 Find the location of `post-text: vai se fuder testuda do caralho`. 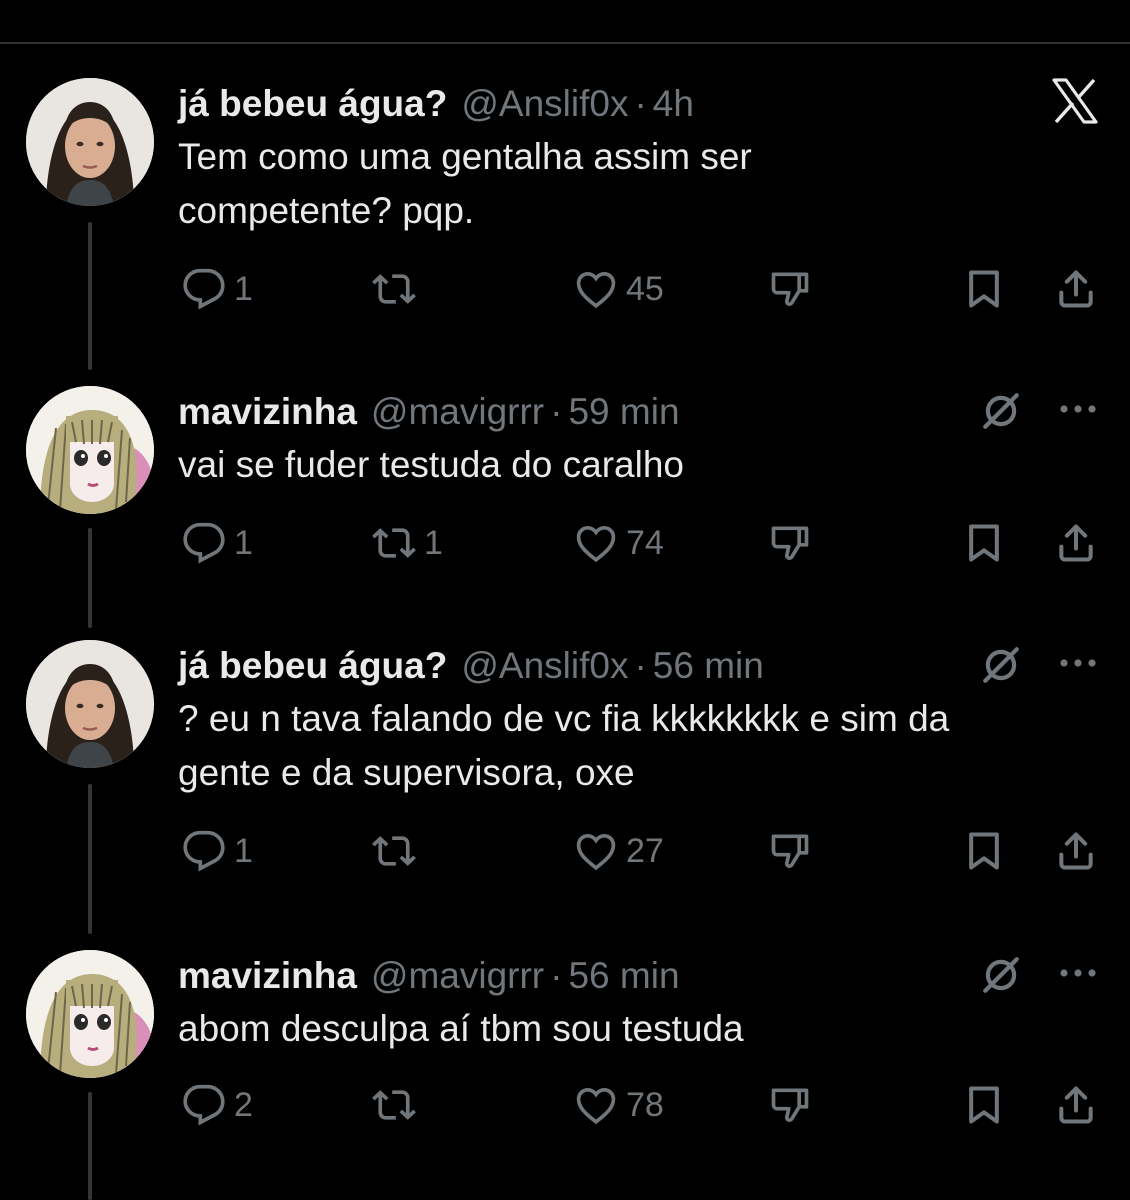

post-text: vai se fuder testuda do caralho is located at coordinates (638, 465).